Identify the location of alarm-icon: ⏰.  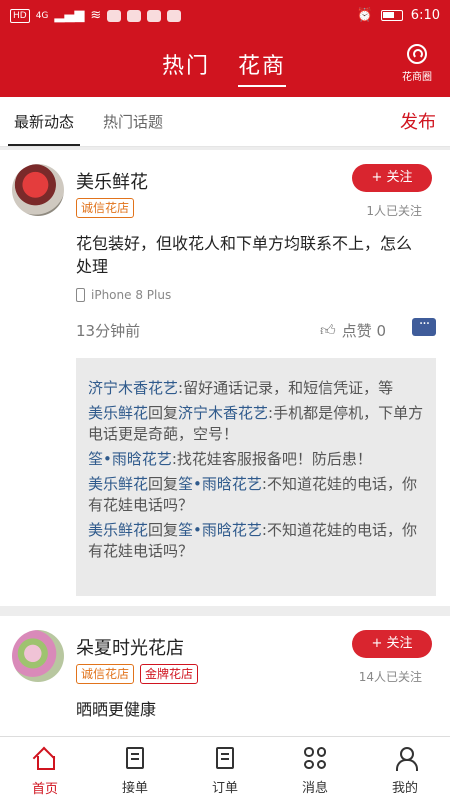
(364, 15).